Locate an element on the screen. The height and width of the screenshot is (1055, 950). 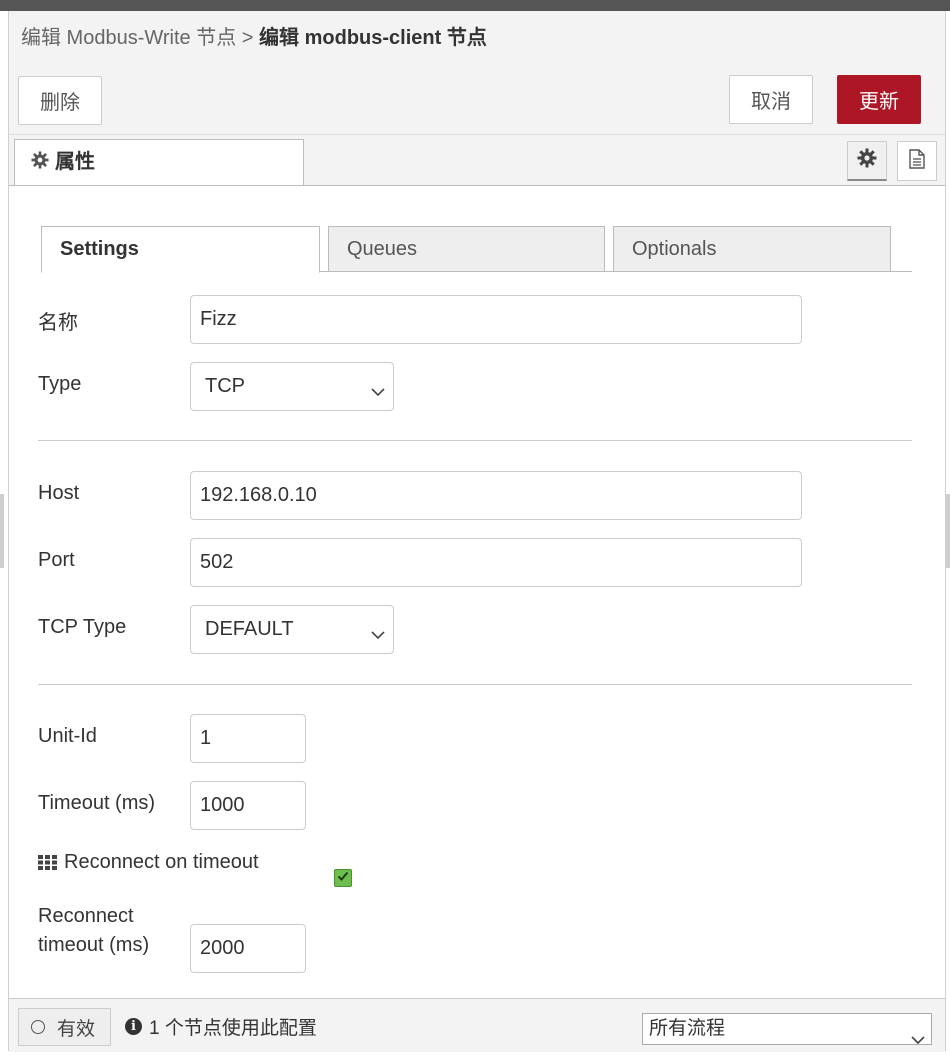
info-icon: i is located at coordinates (133, 1026).